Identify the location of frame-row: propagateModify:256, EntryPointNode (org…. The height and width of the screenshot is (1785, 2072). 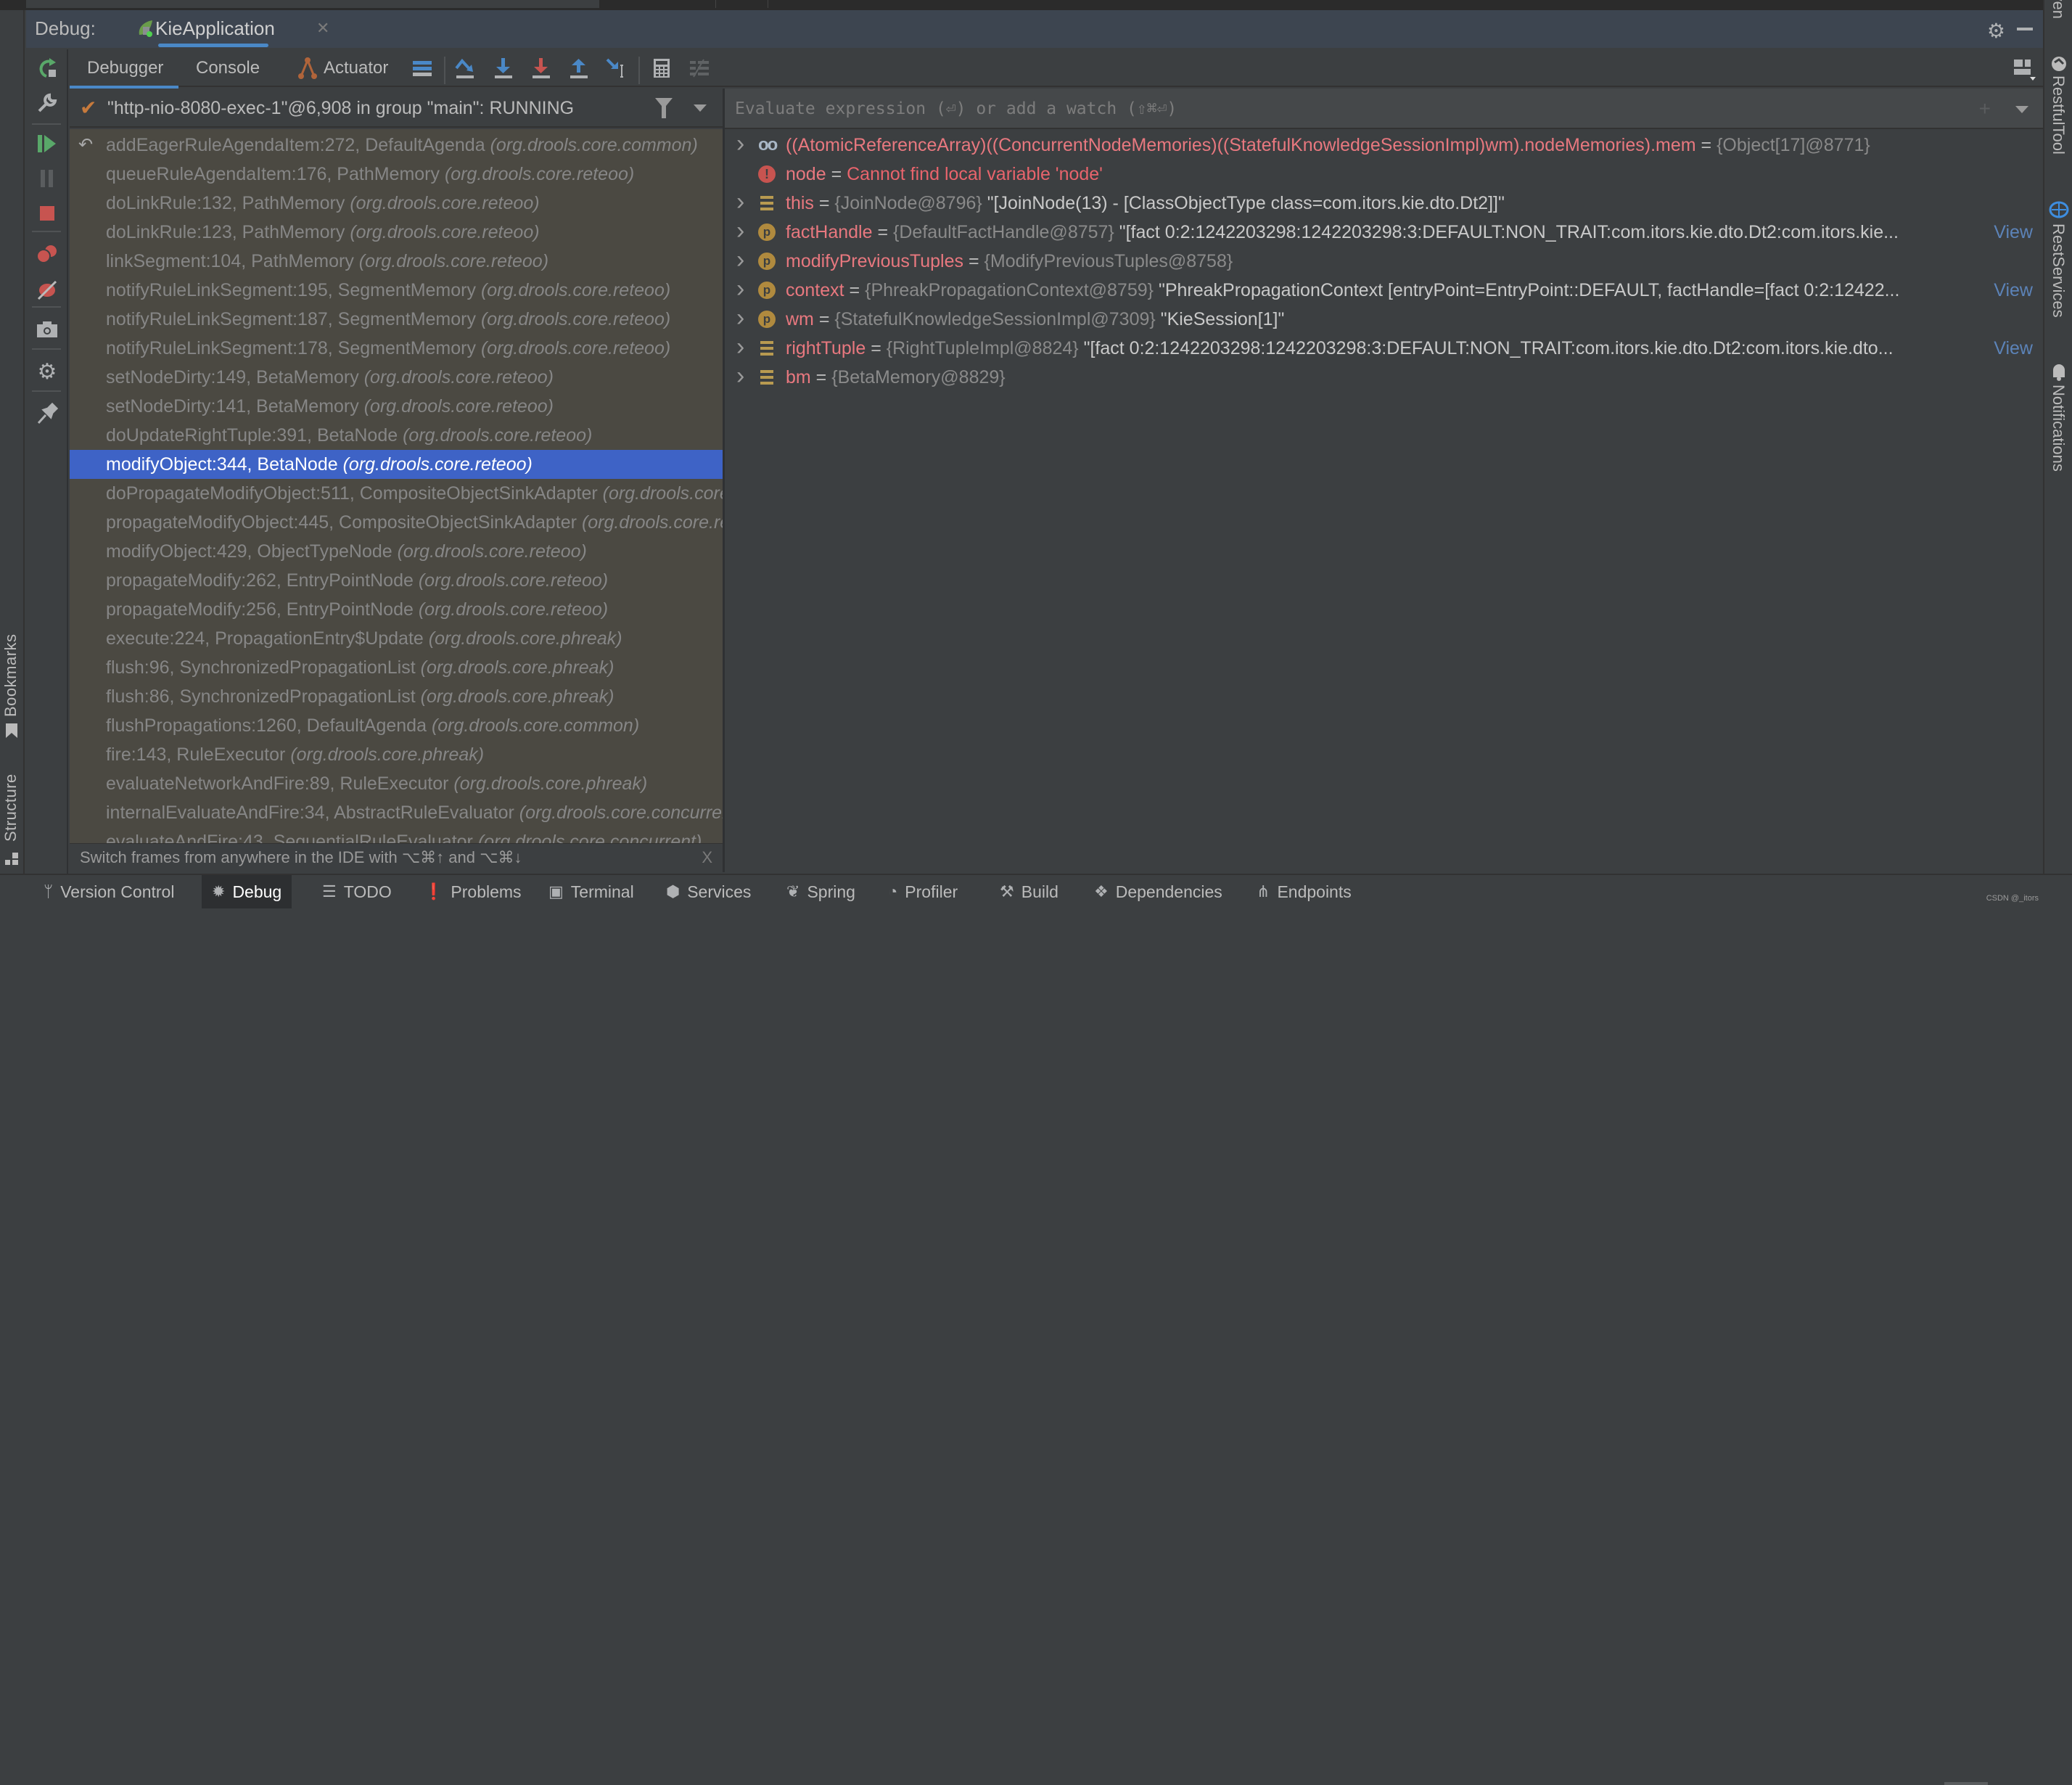
(396, 609).